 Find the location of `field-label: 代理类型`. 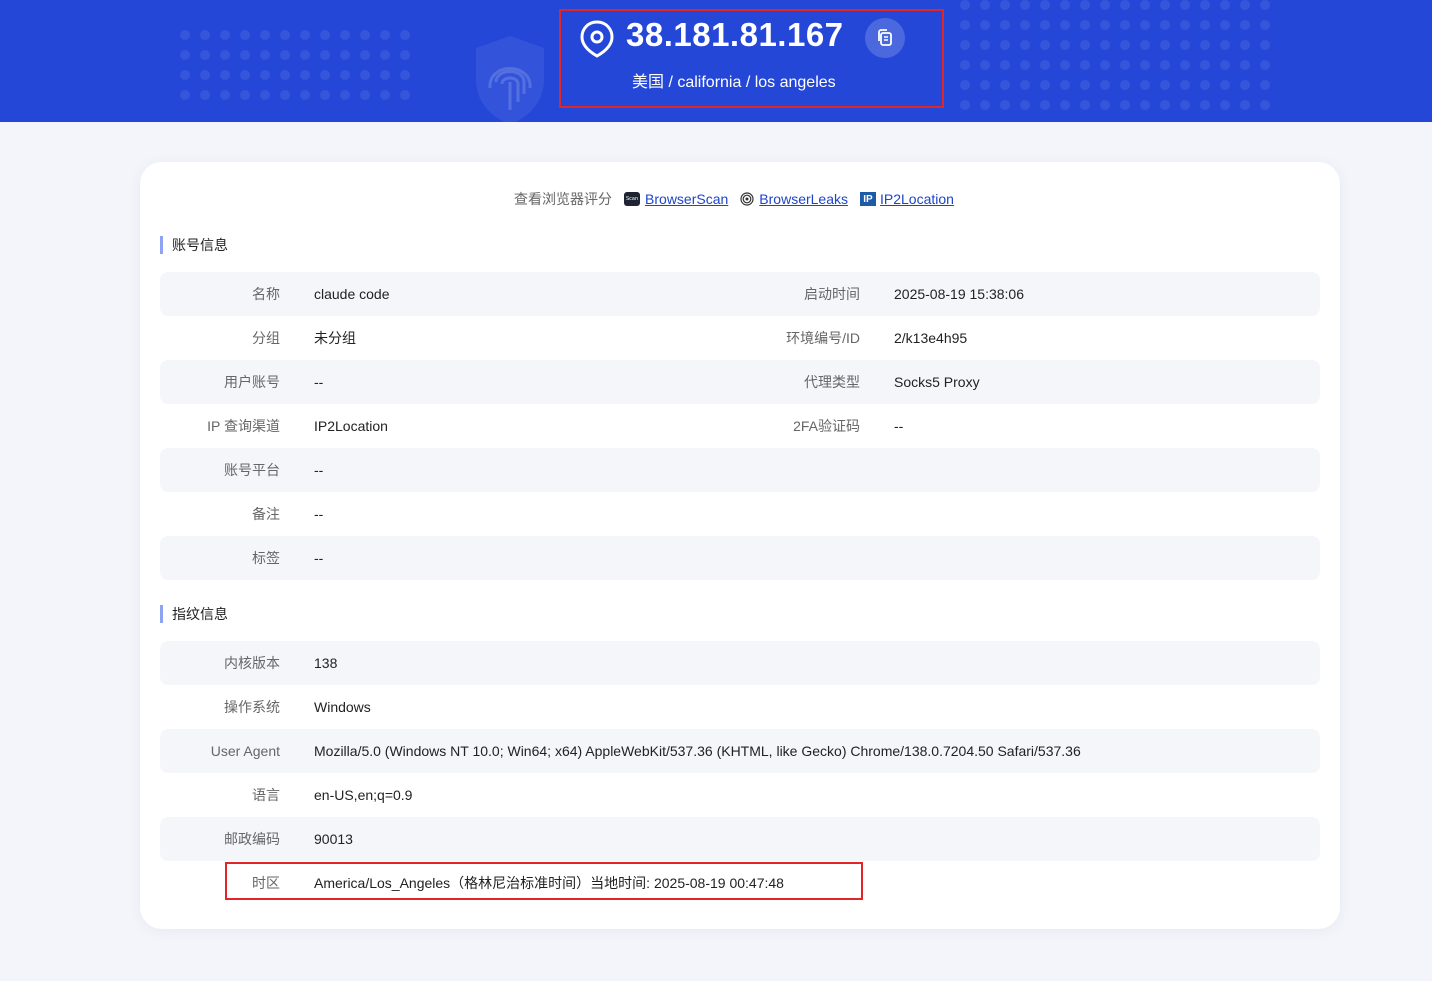

field-label: 代理类型 is located at coordinates (832, 382).